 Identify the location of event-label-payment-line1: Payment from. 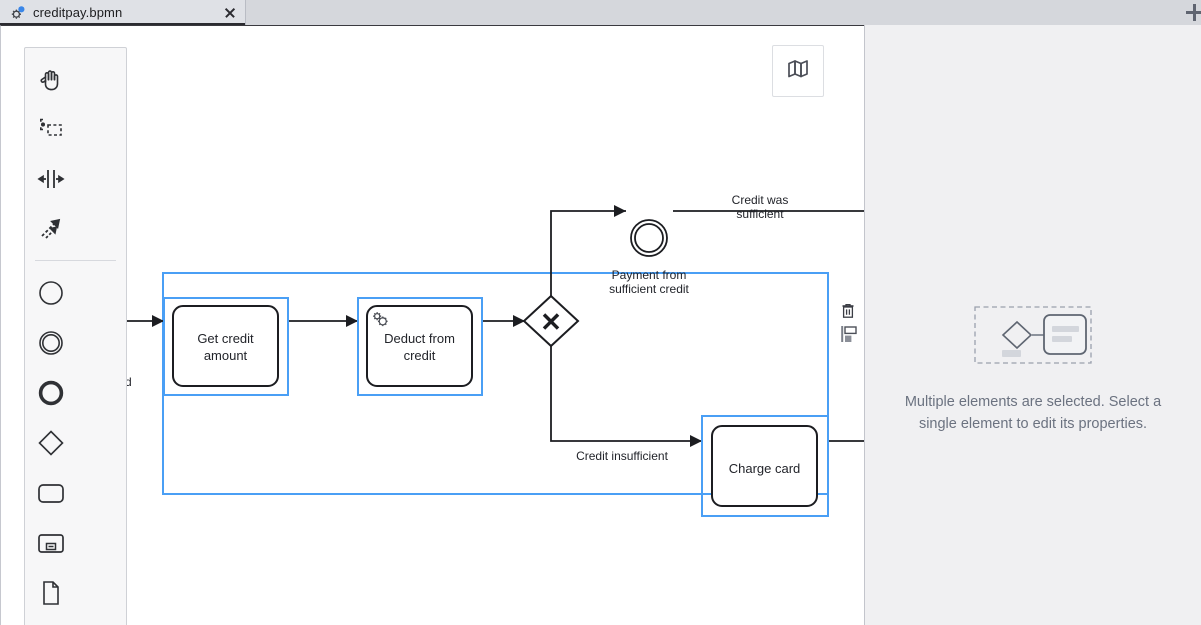
(649, 275).